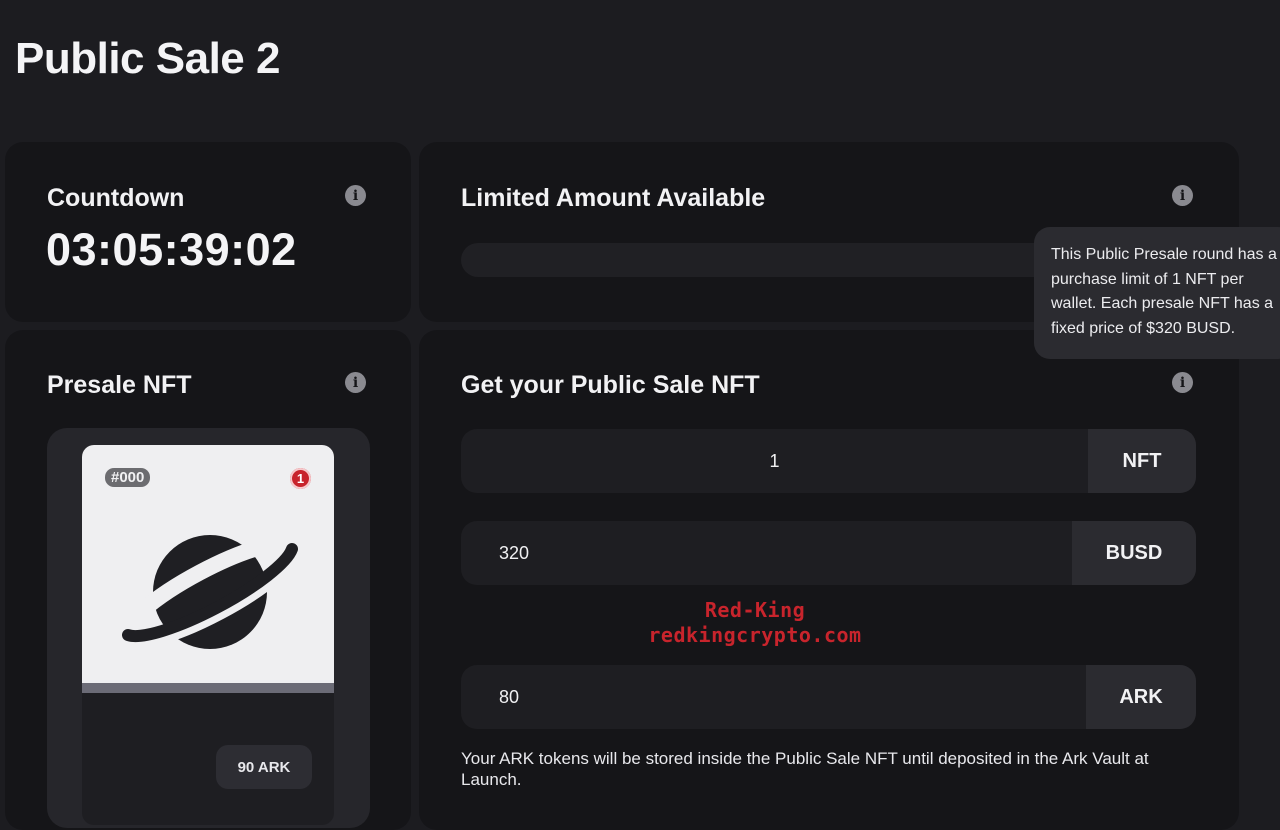 This screenshot has width=1280, height=830. I want to click on nft-amount-field: NFT, so click(828, 461).